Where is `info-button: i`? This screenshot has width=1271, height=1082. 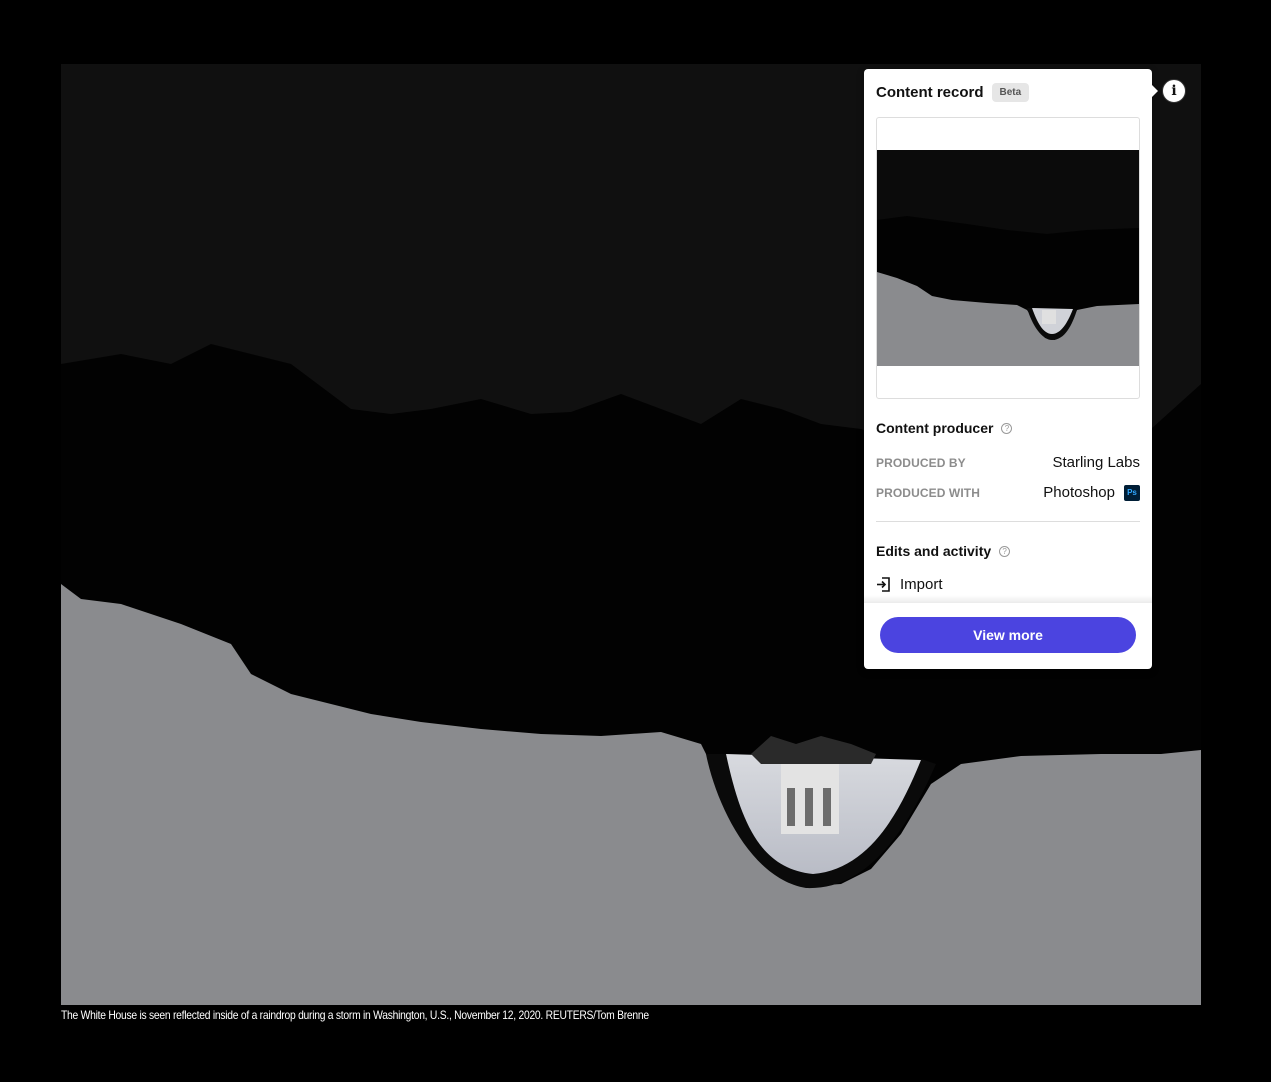
info-button: i is located at coordinates (1174, 91).